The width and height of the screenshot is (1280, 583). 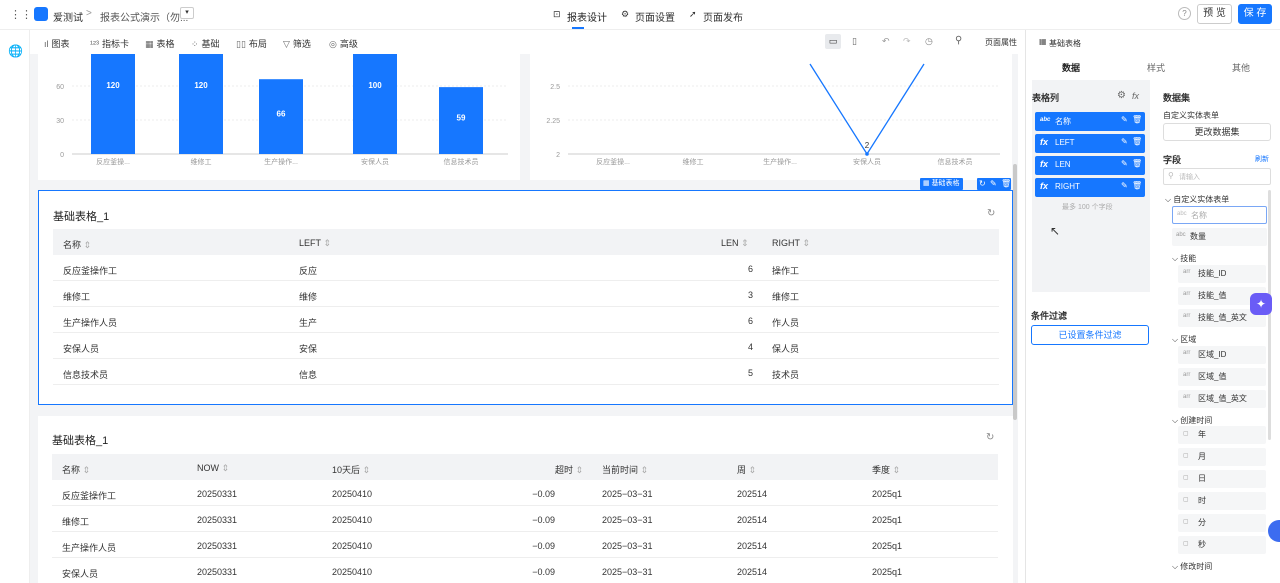 What do you see at coordinates (886, 41) in the screenshot?
I see `undo-icon: ↶` at bounding box center [886, 41].